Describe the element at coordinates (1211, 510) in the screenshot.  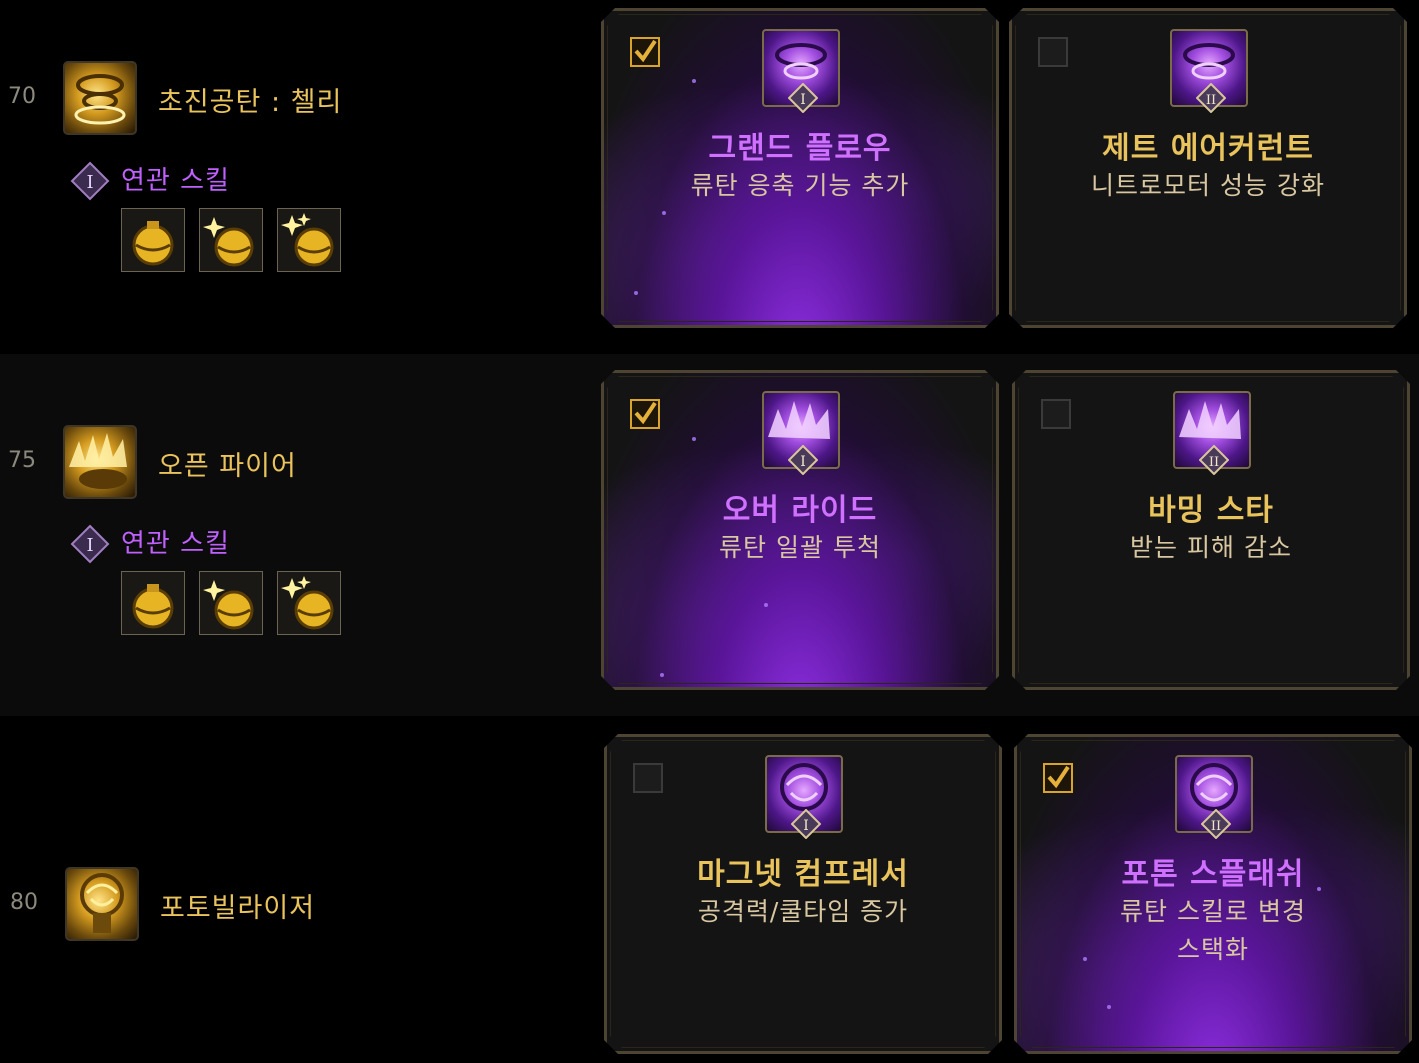
I see `tripod-name: 바밍 스타` at that location.